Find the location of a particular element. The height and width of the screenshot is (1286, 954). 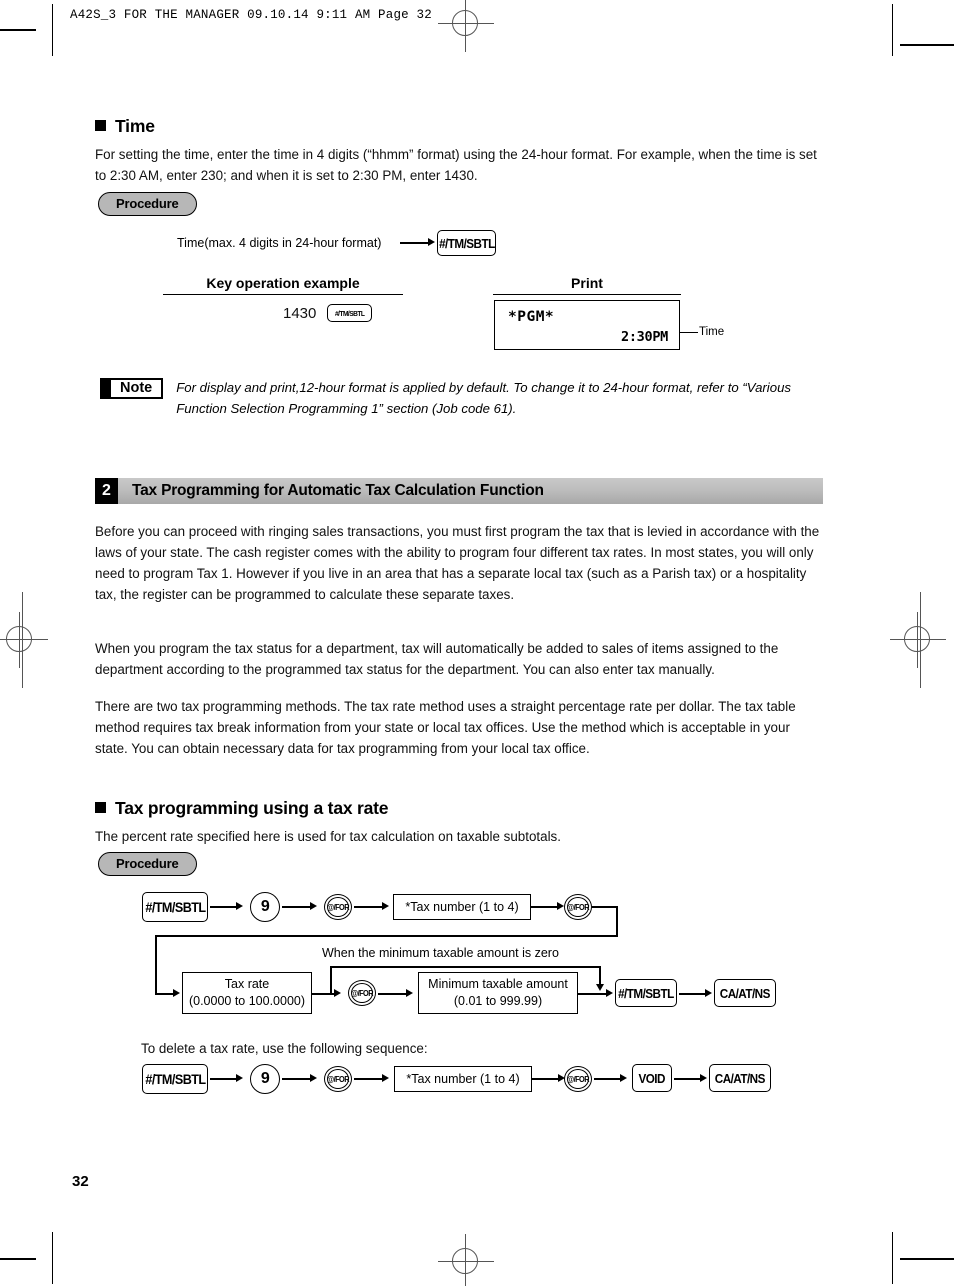

key-at-for-flow1-second: @/FOR is located at coordinates (578, 907).